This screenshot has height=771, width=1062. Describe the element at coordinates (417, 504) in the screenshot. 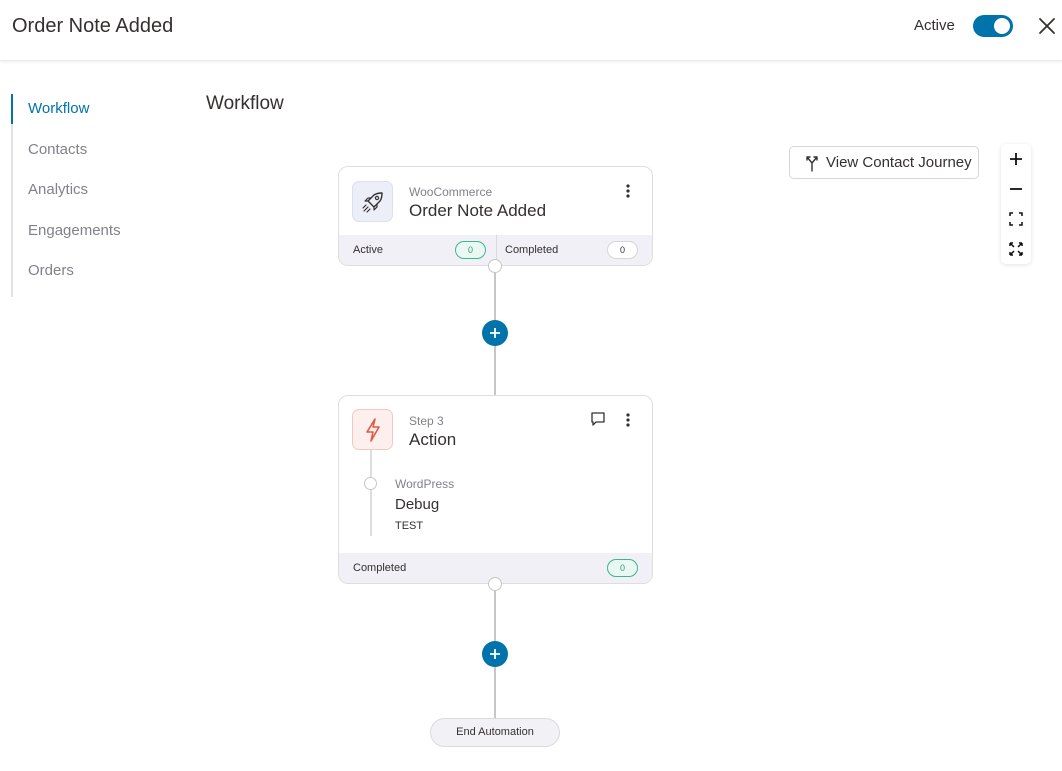

I see `action-name: Debug` at that location.